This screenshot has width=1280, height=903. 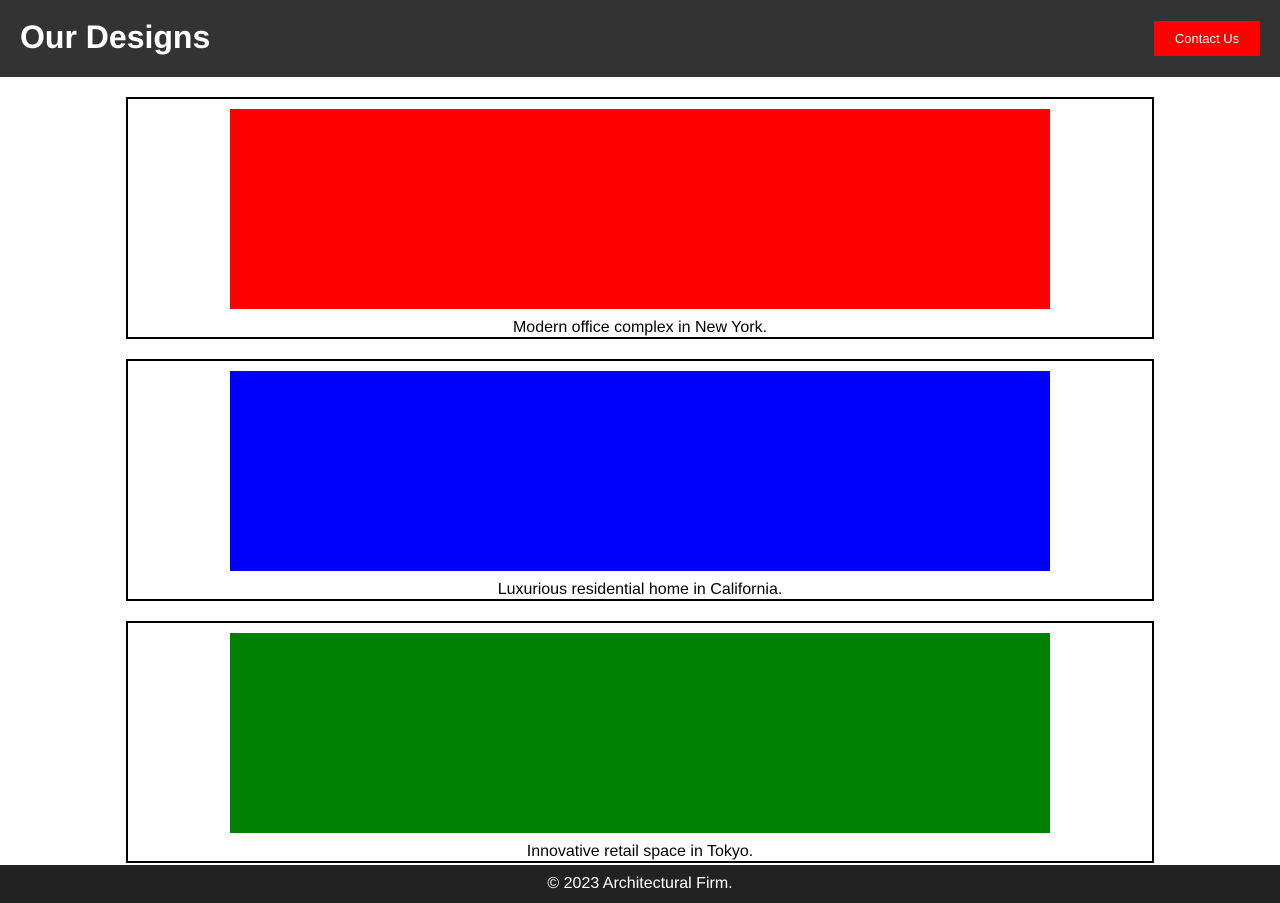 What do you see at coordinates (1207, 38) in the screenshot?
I see `contact-us-button: Contact Us` at bounding box center [1207, 38].